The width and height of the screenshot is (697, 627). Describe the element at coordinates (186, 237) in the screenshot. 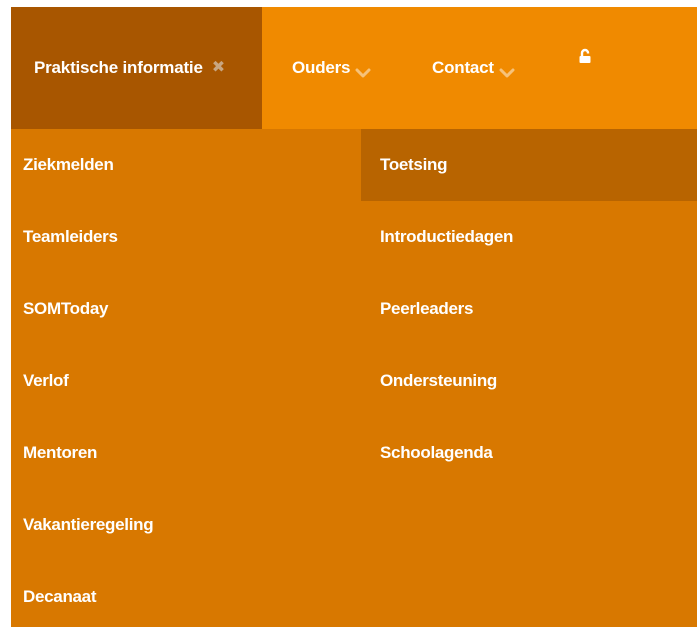

I see `dropdown-link-teamleiders: Teamleiders` at that location.